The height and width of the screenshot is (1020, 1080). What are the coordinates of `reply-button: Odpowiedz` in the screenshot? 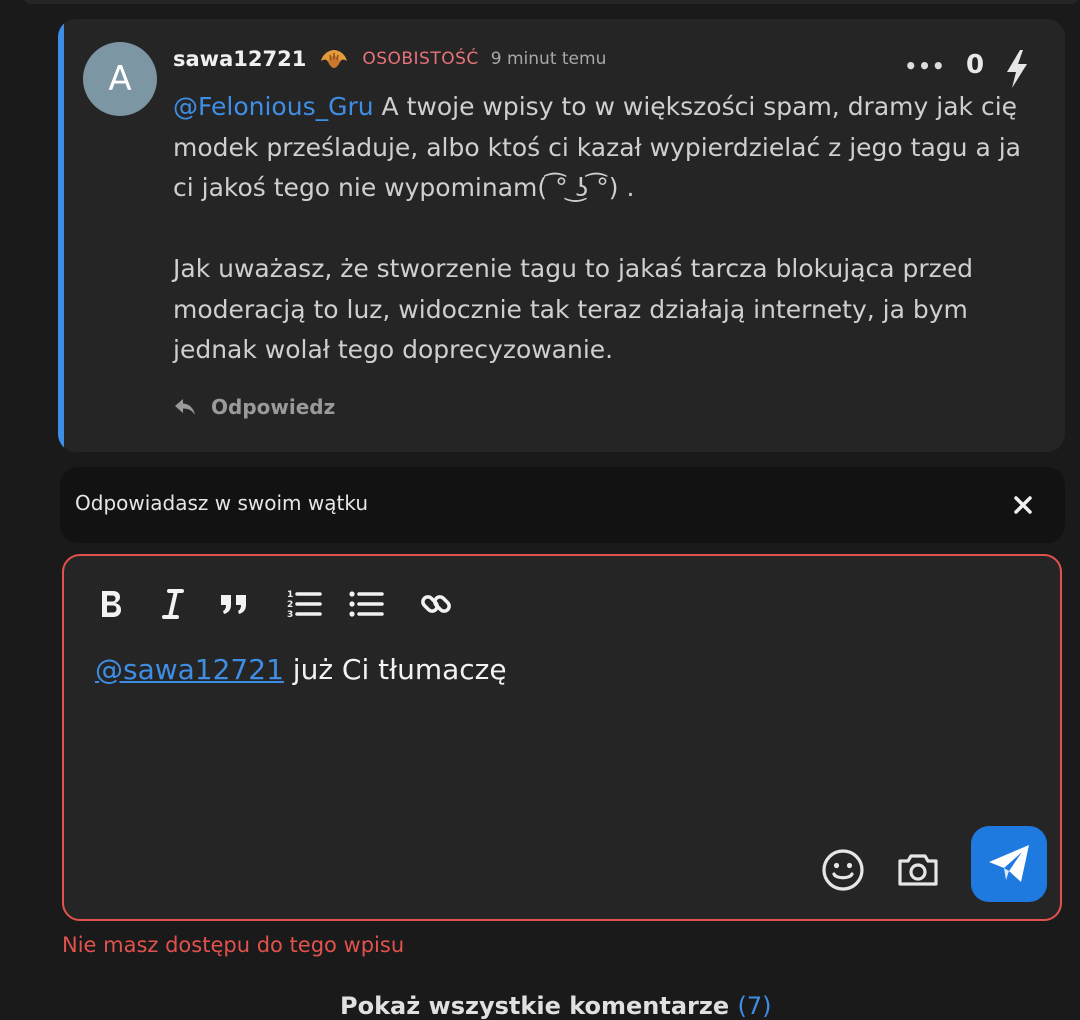 It's located at (254, 407).